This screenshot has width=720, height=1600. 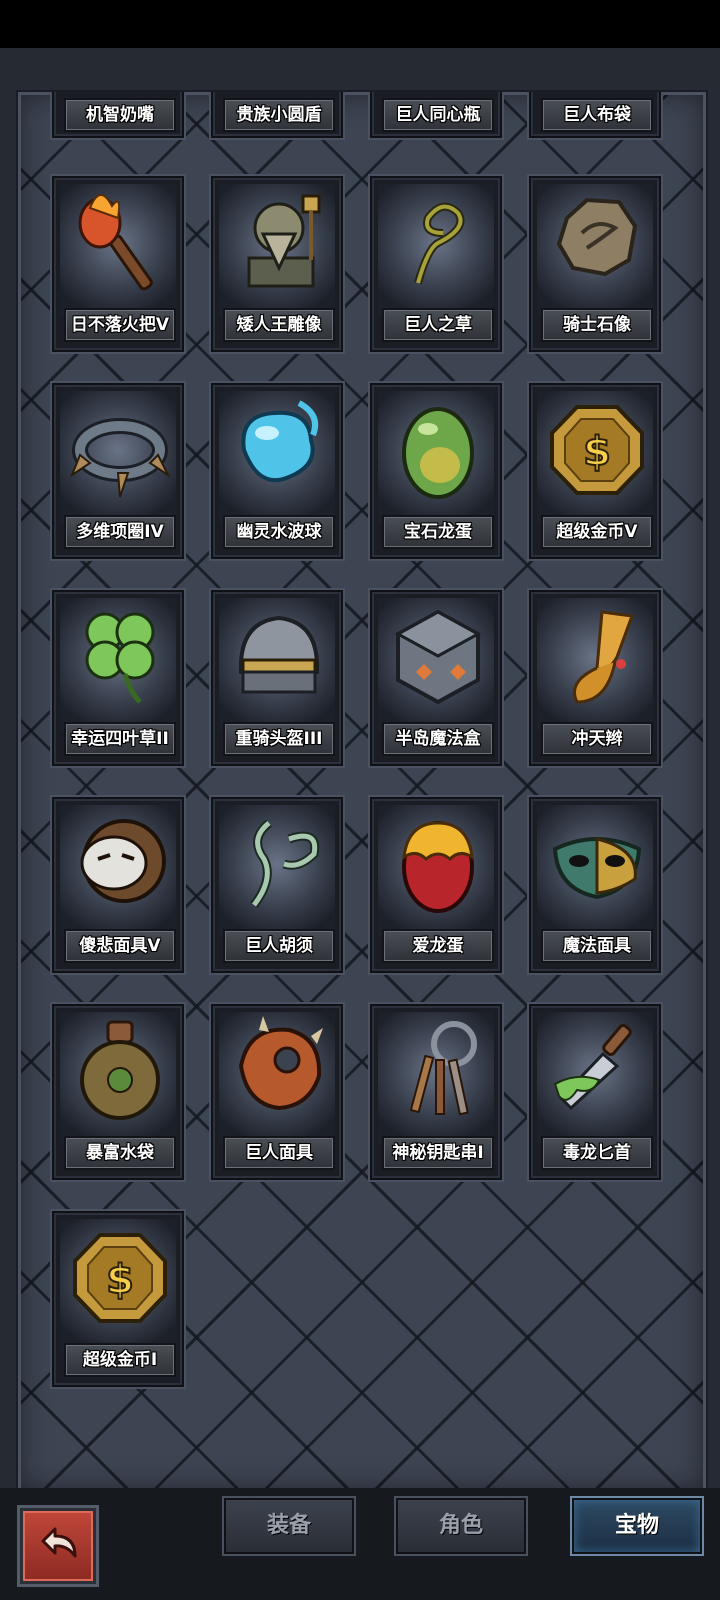 I want to click on item-label: 巨人面具, so click(x=279, y=1153).